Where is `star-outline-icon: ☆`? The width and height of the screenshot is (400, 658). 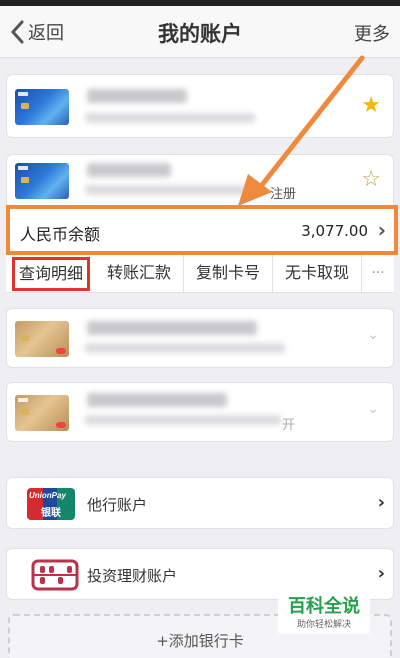
star-outline-icon: ☆ is located at coordinates (371, 179).